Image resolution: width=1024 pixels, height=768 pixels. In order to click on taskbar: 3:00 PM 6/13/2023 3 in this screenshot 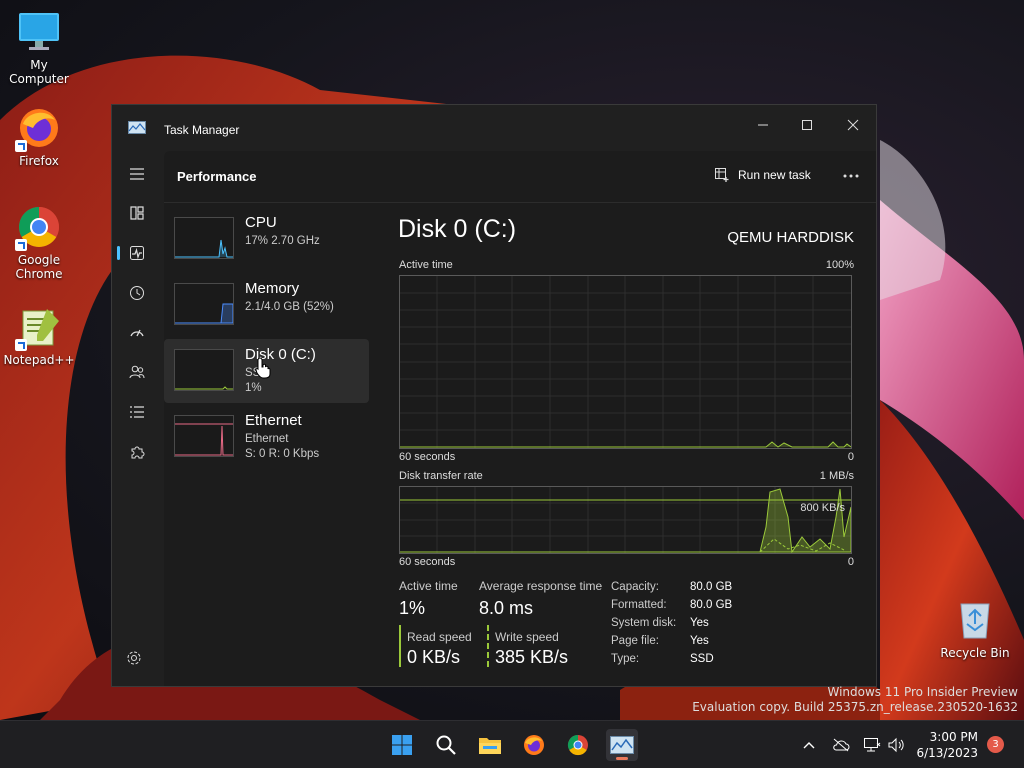, I will do `click(512, 744)`.